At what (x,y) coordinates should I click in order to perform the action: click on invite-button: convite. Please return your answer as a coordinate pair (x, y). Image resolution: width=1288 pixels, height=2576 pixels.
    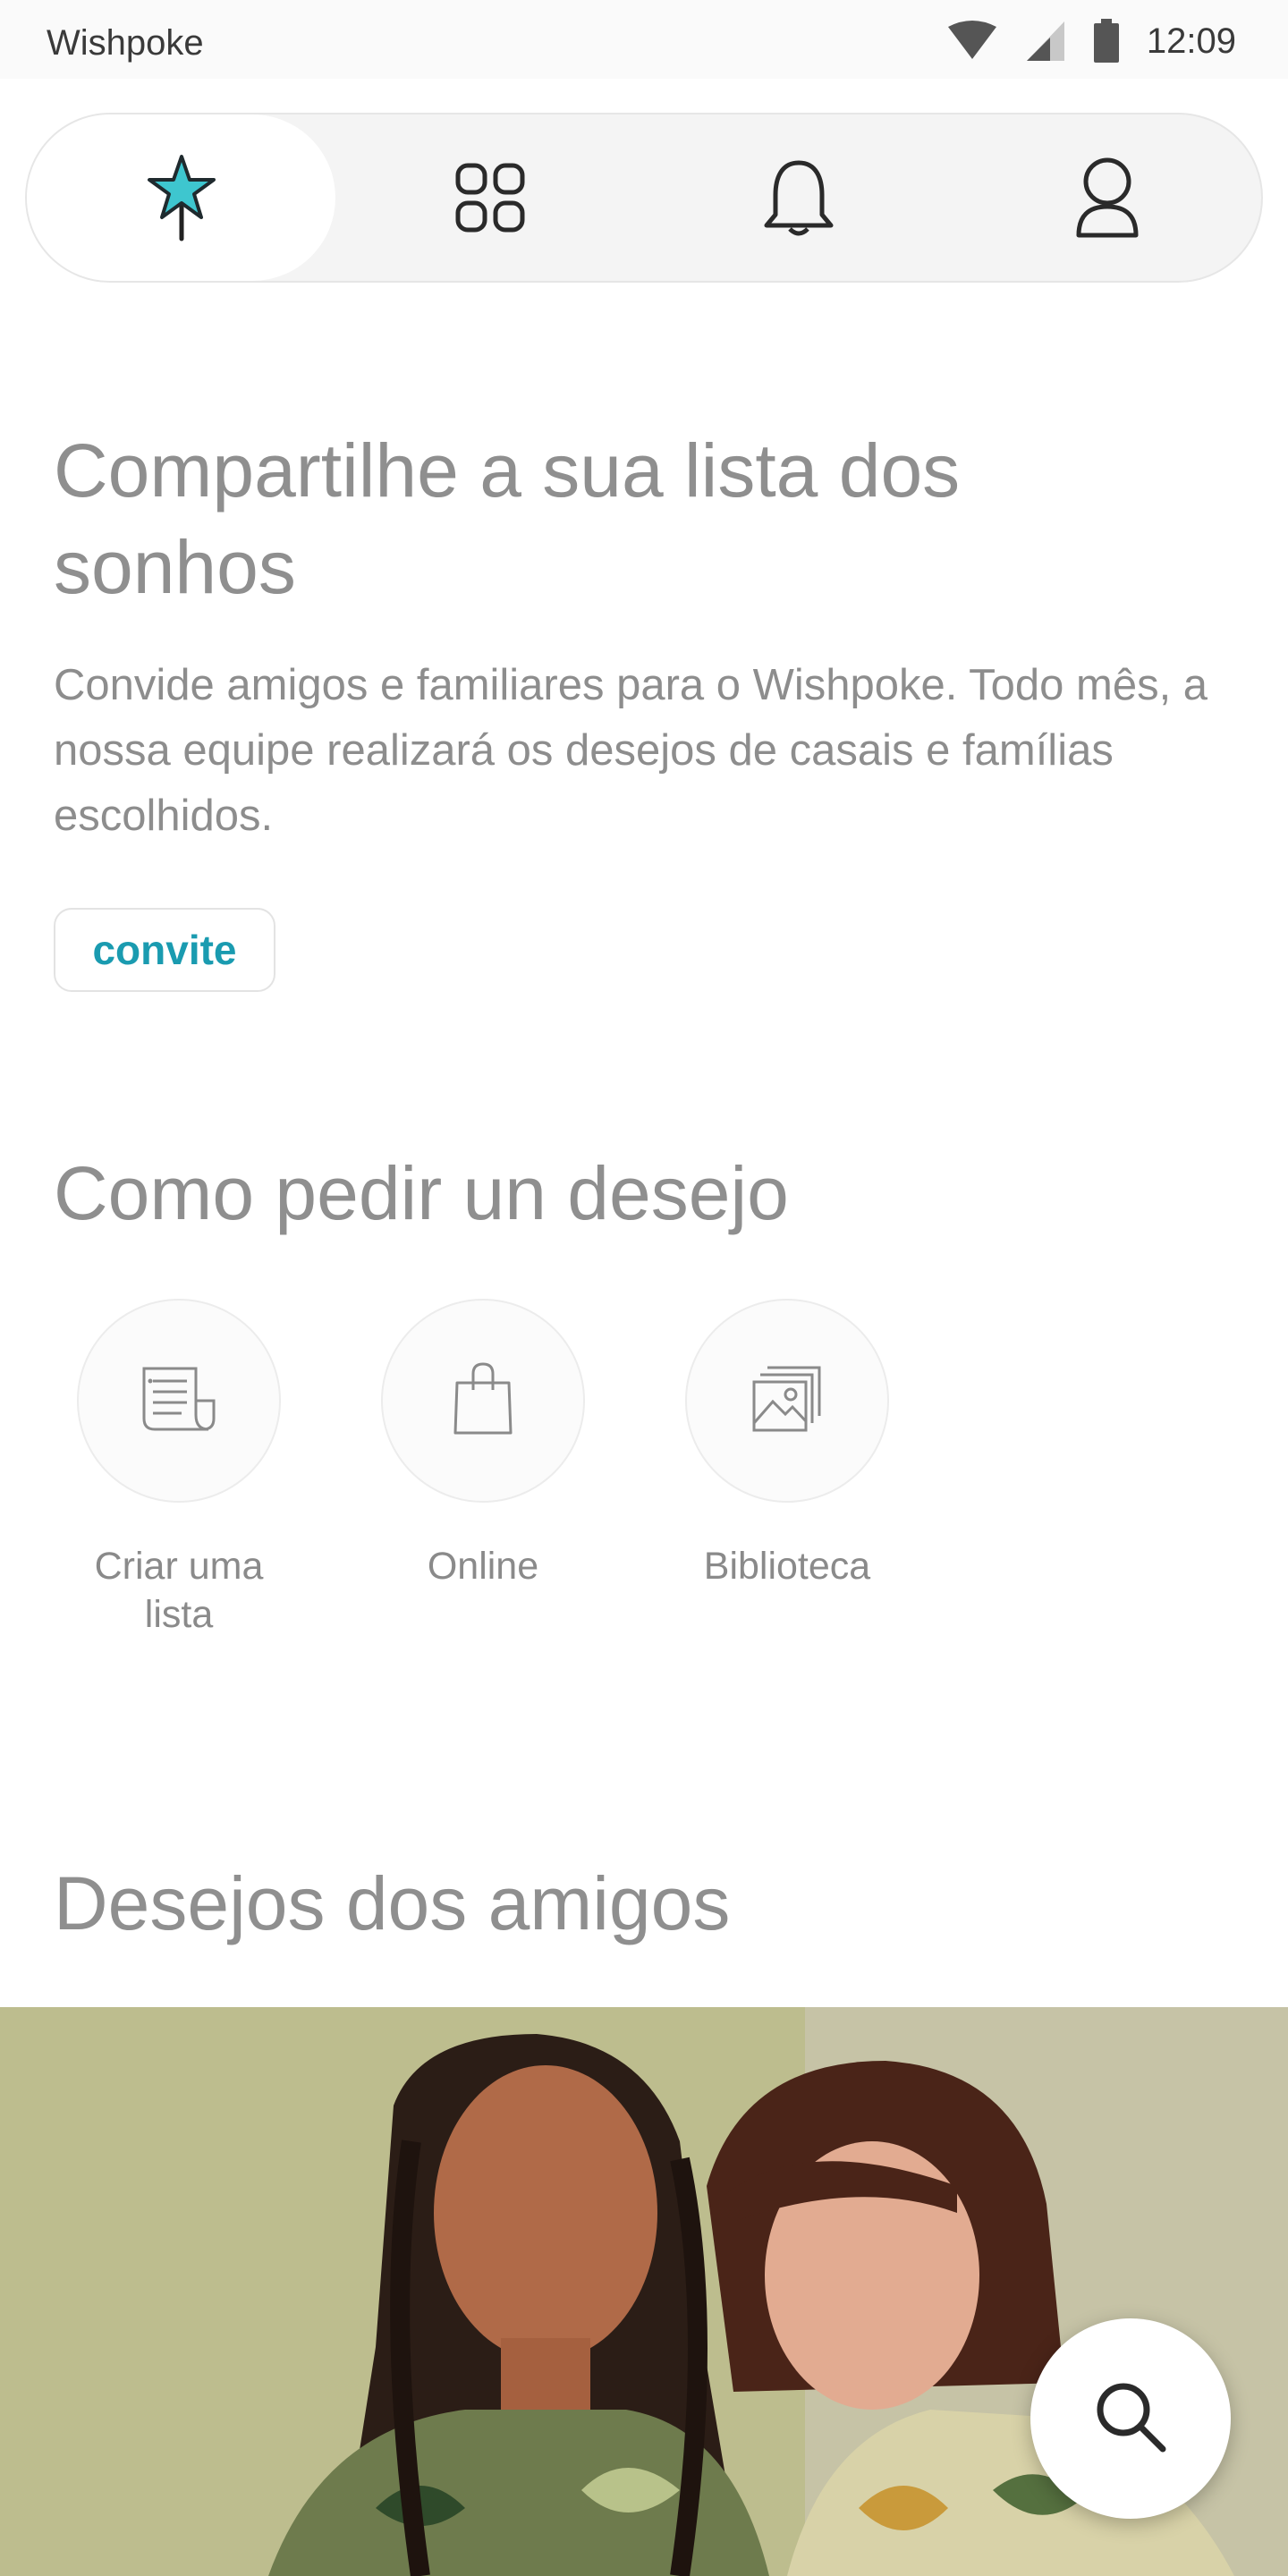
    Looking at the image, I should click on (164, 950).